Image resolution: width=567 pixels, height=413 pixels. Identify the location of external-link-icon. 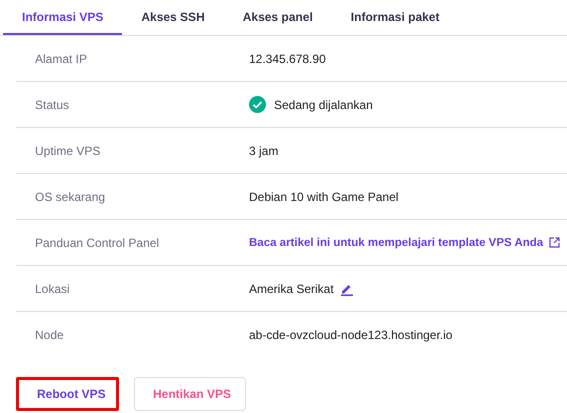
(554, 242).